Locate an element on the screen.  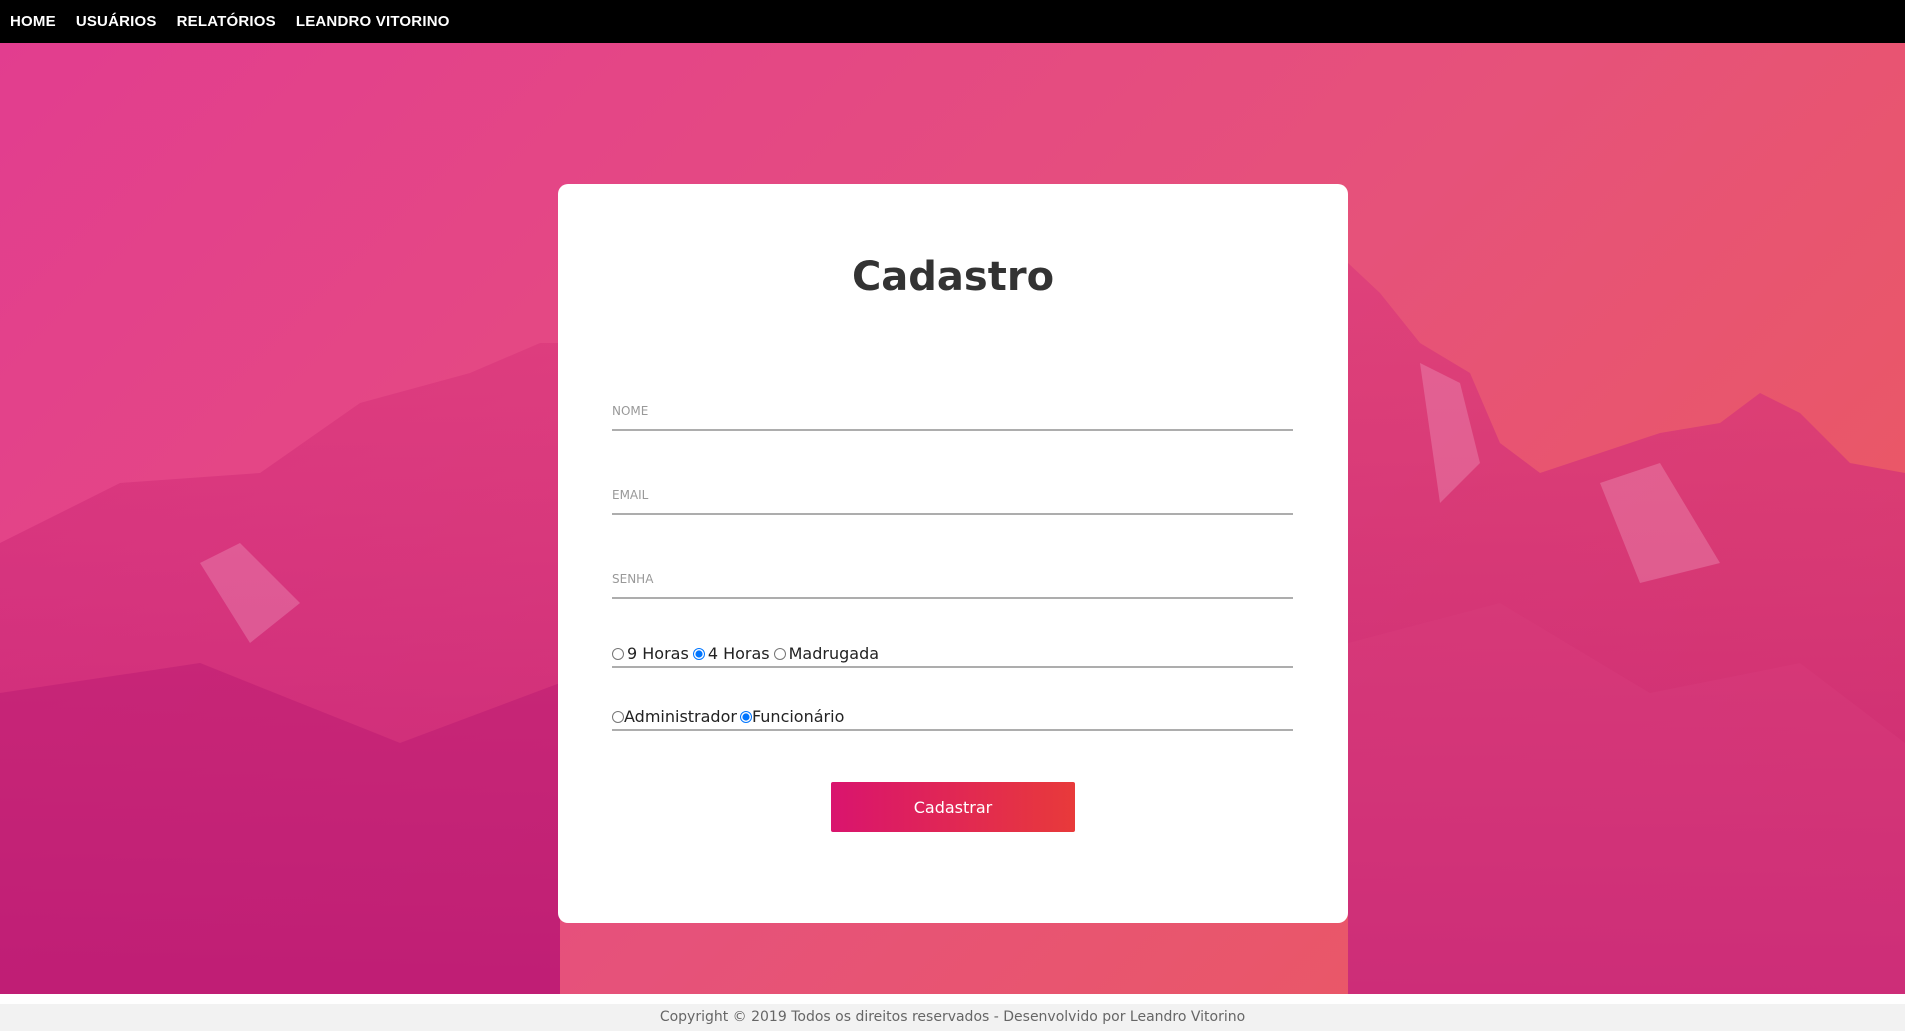
shift-4h-radio is located at coordinates (698, 653).